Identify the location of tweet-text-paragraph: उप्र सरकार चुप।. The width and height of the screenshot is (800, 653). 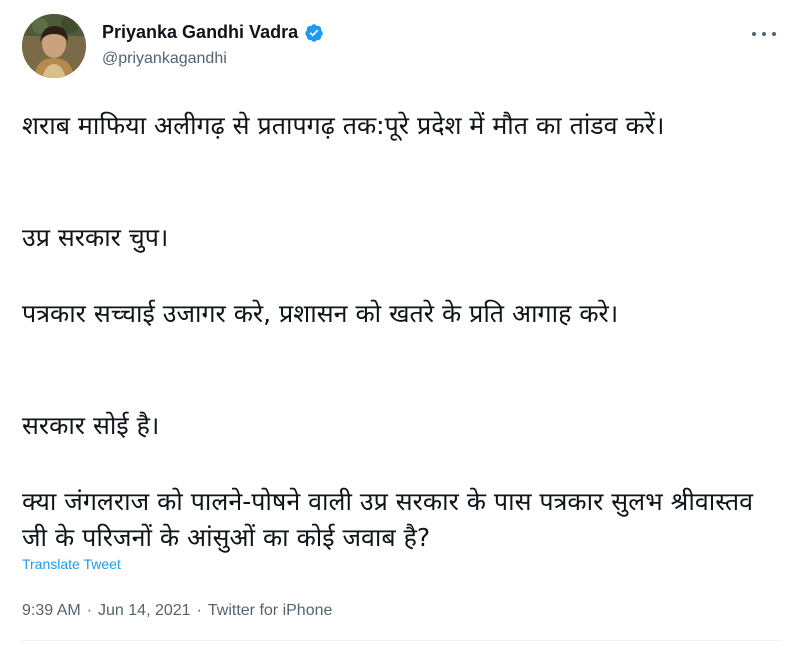
(95, 237).